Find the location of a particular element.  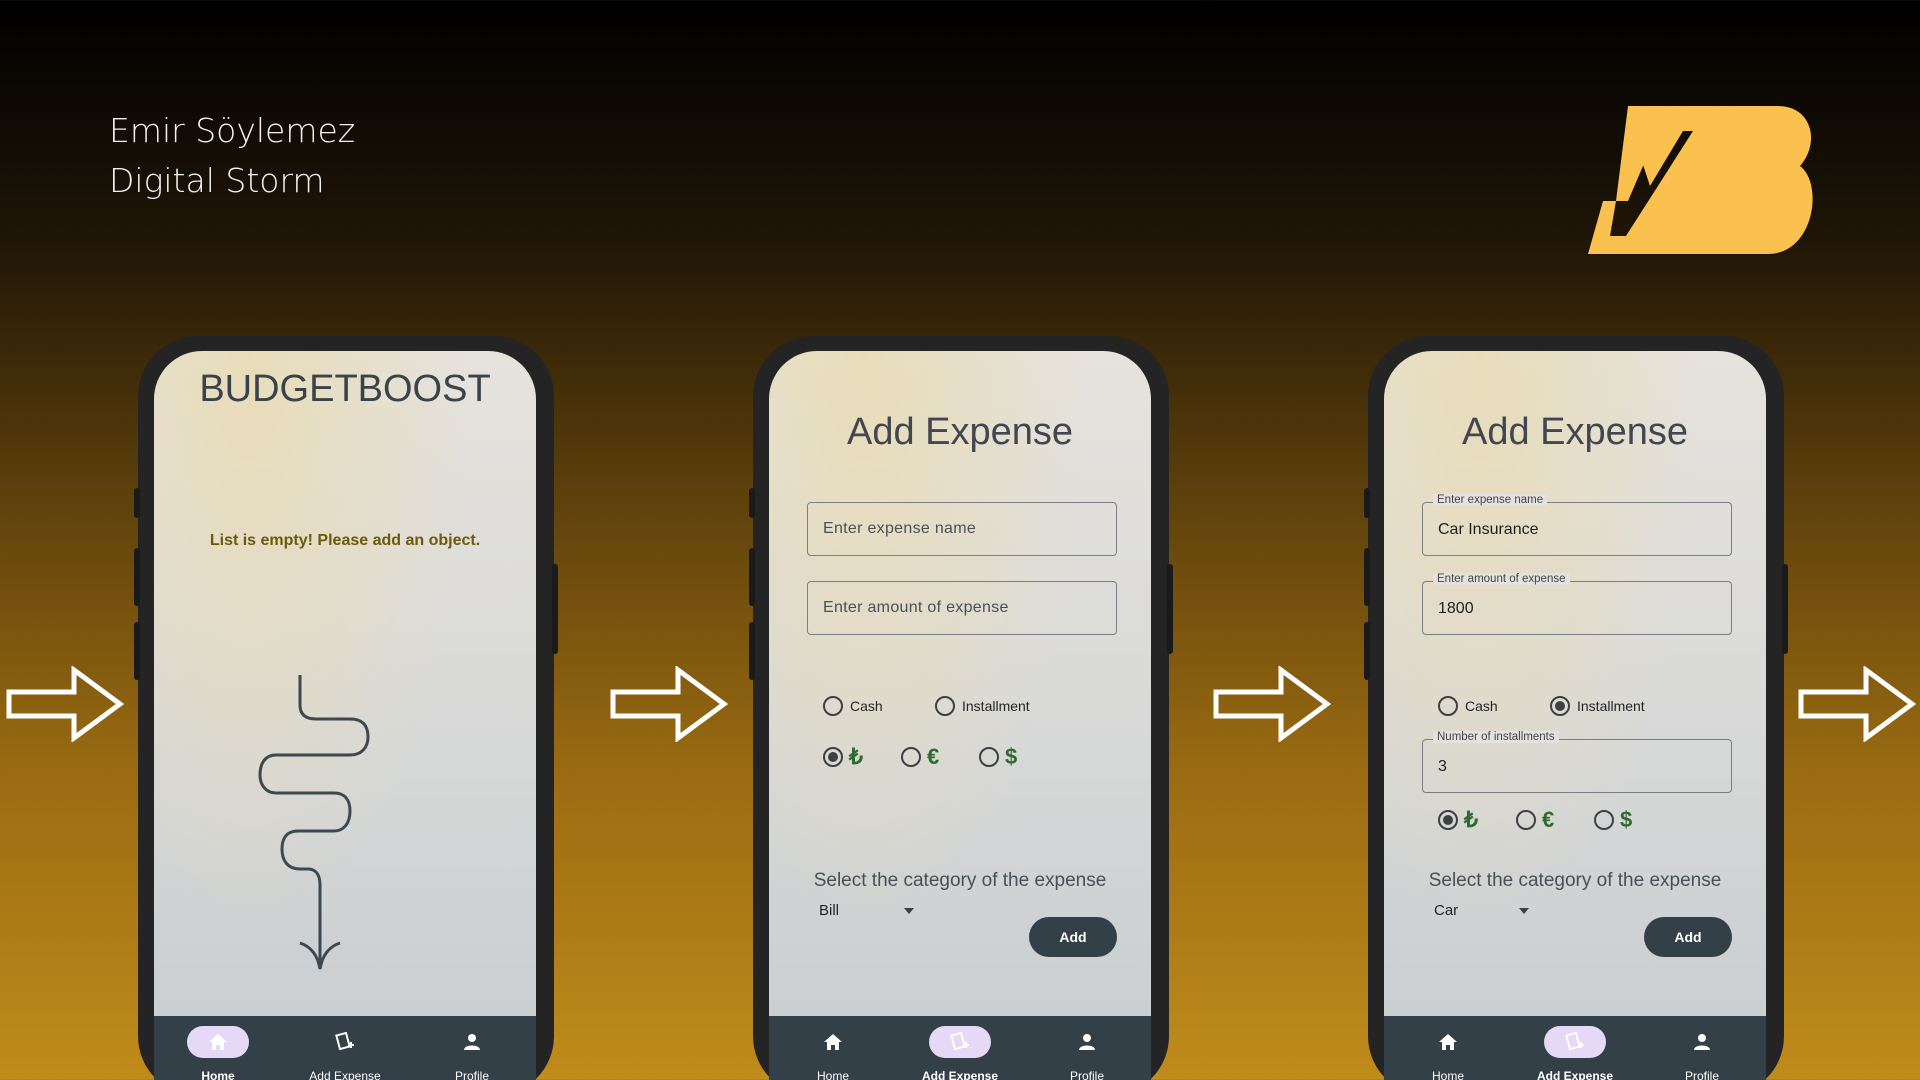

expense-amount-field: Enter amount of expense 1800 is located at coordinates (1577, 604).